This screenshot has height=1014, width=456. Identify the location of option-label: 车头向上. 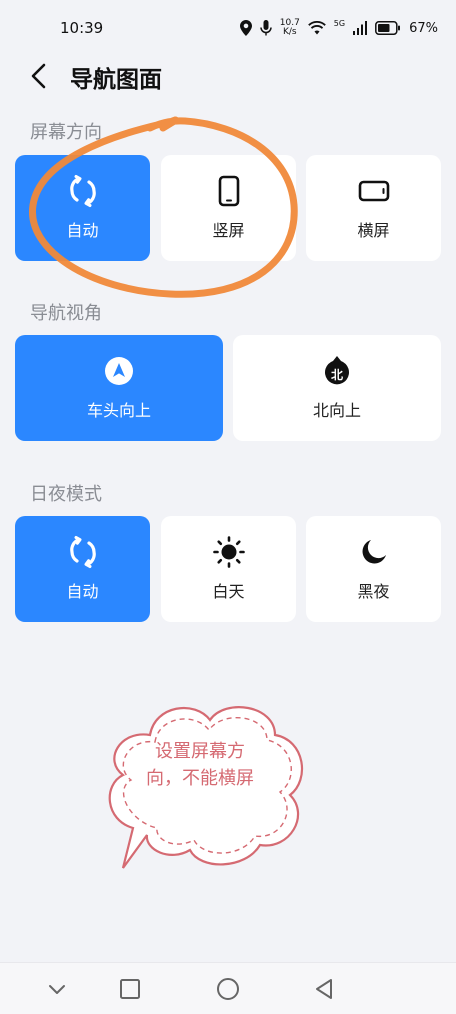
(118, 410).